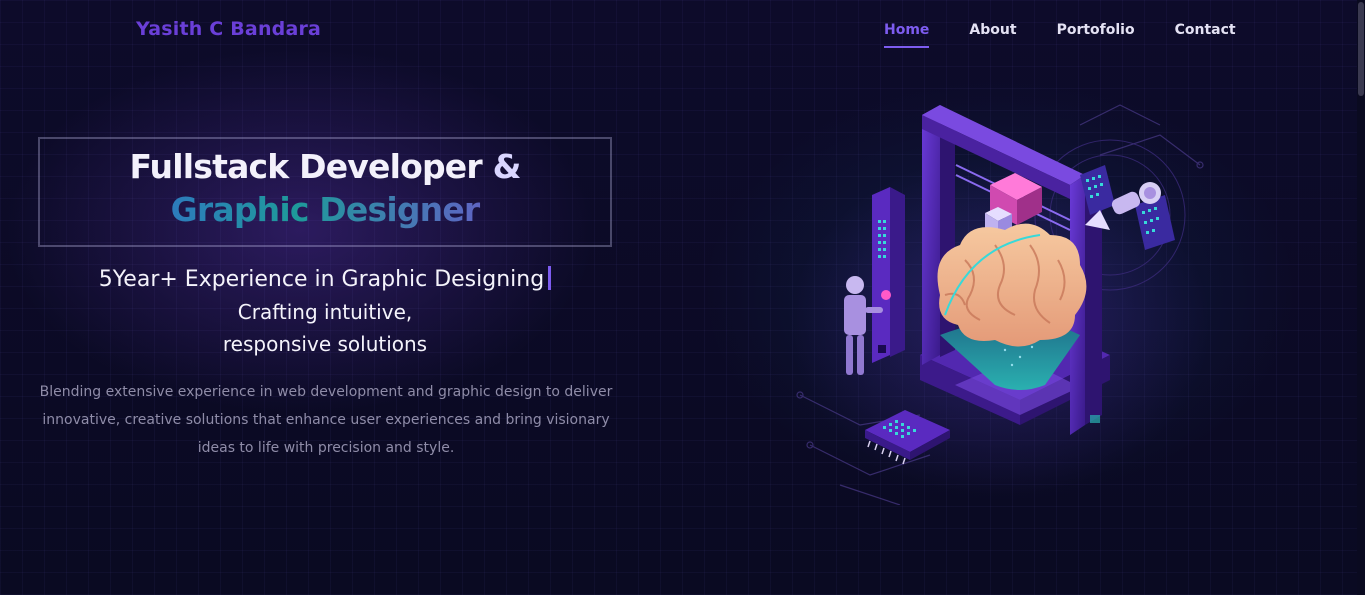 The height and width of the screenshot is (595, 1365). Describe the element at coordinates (1096, 35) in the screenshot. I see `nav-portfolio: Portofolio` at that location.